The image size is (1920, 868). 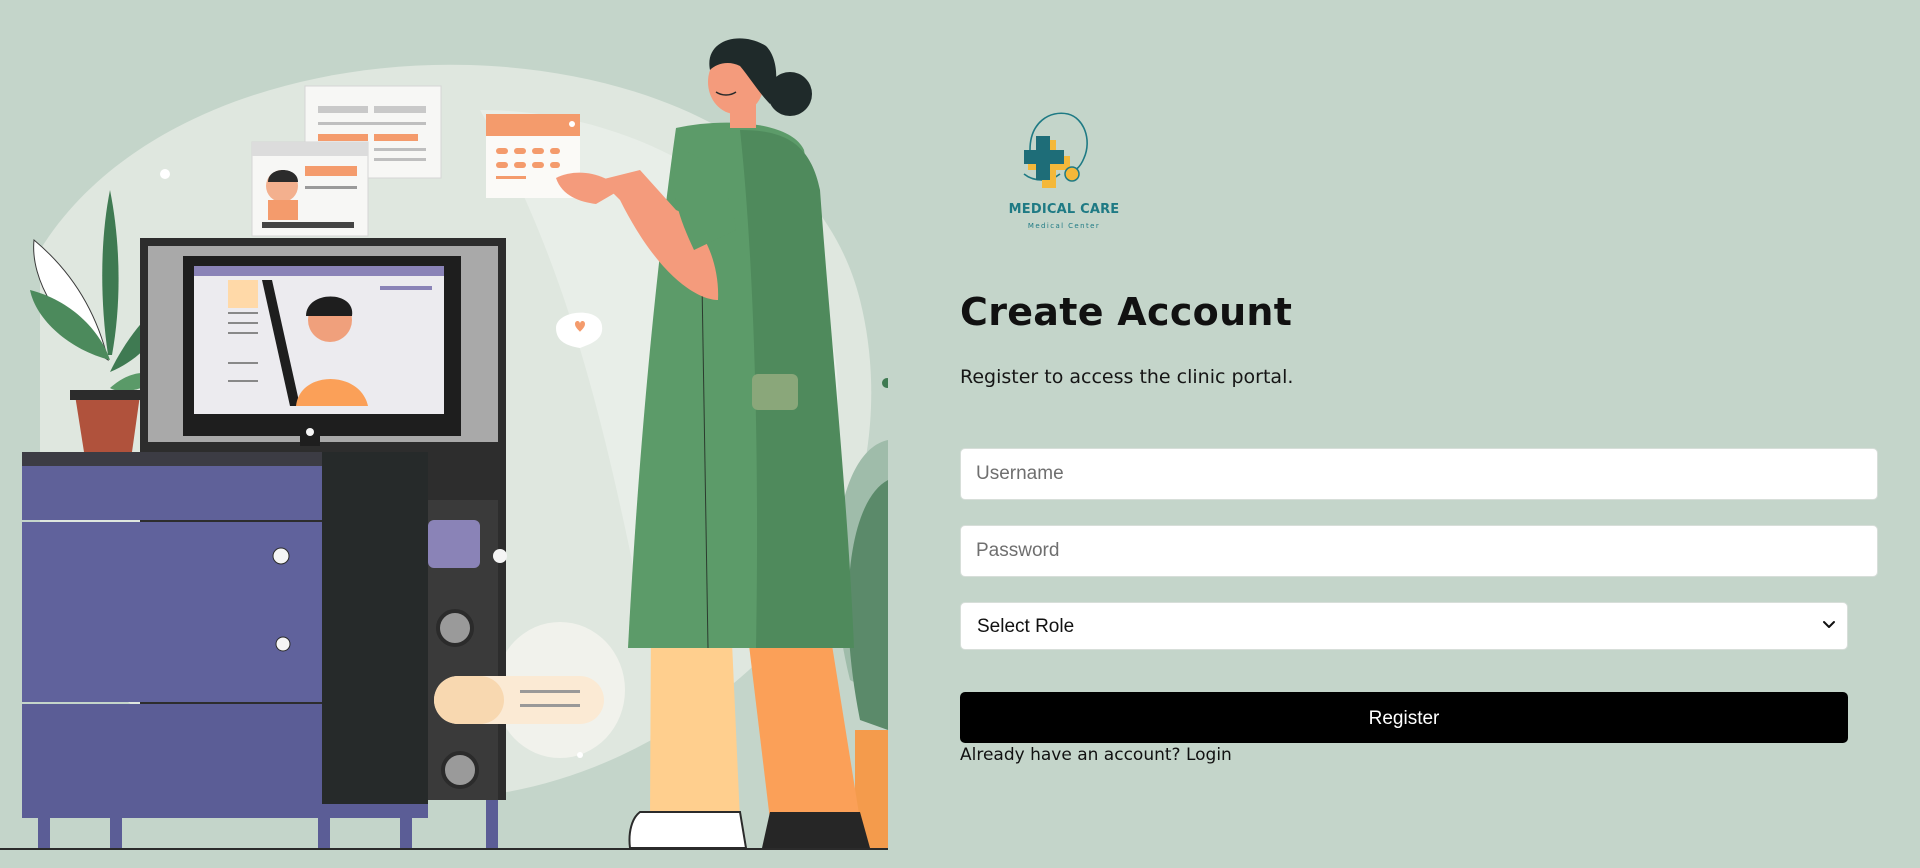 I want to click on register-button: Register, so click(x=1404, y=717).